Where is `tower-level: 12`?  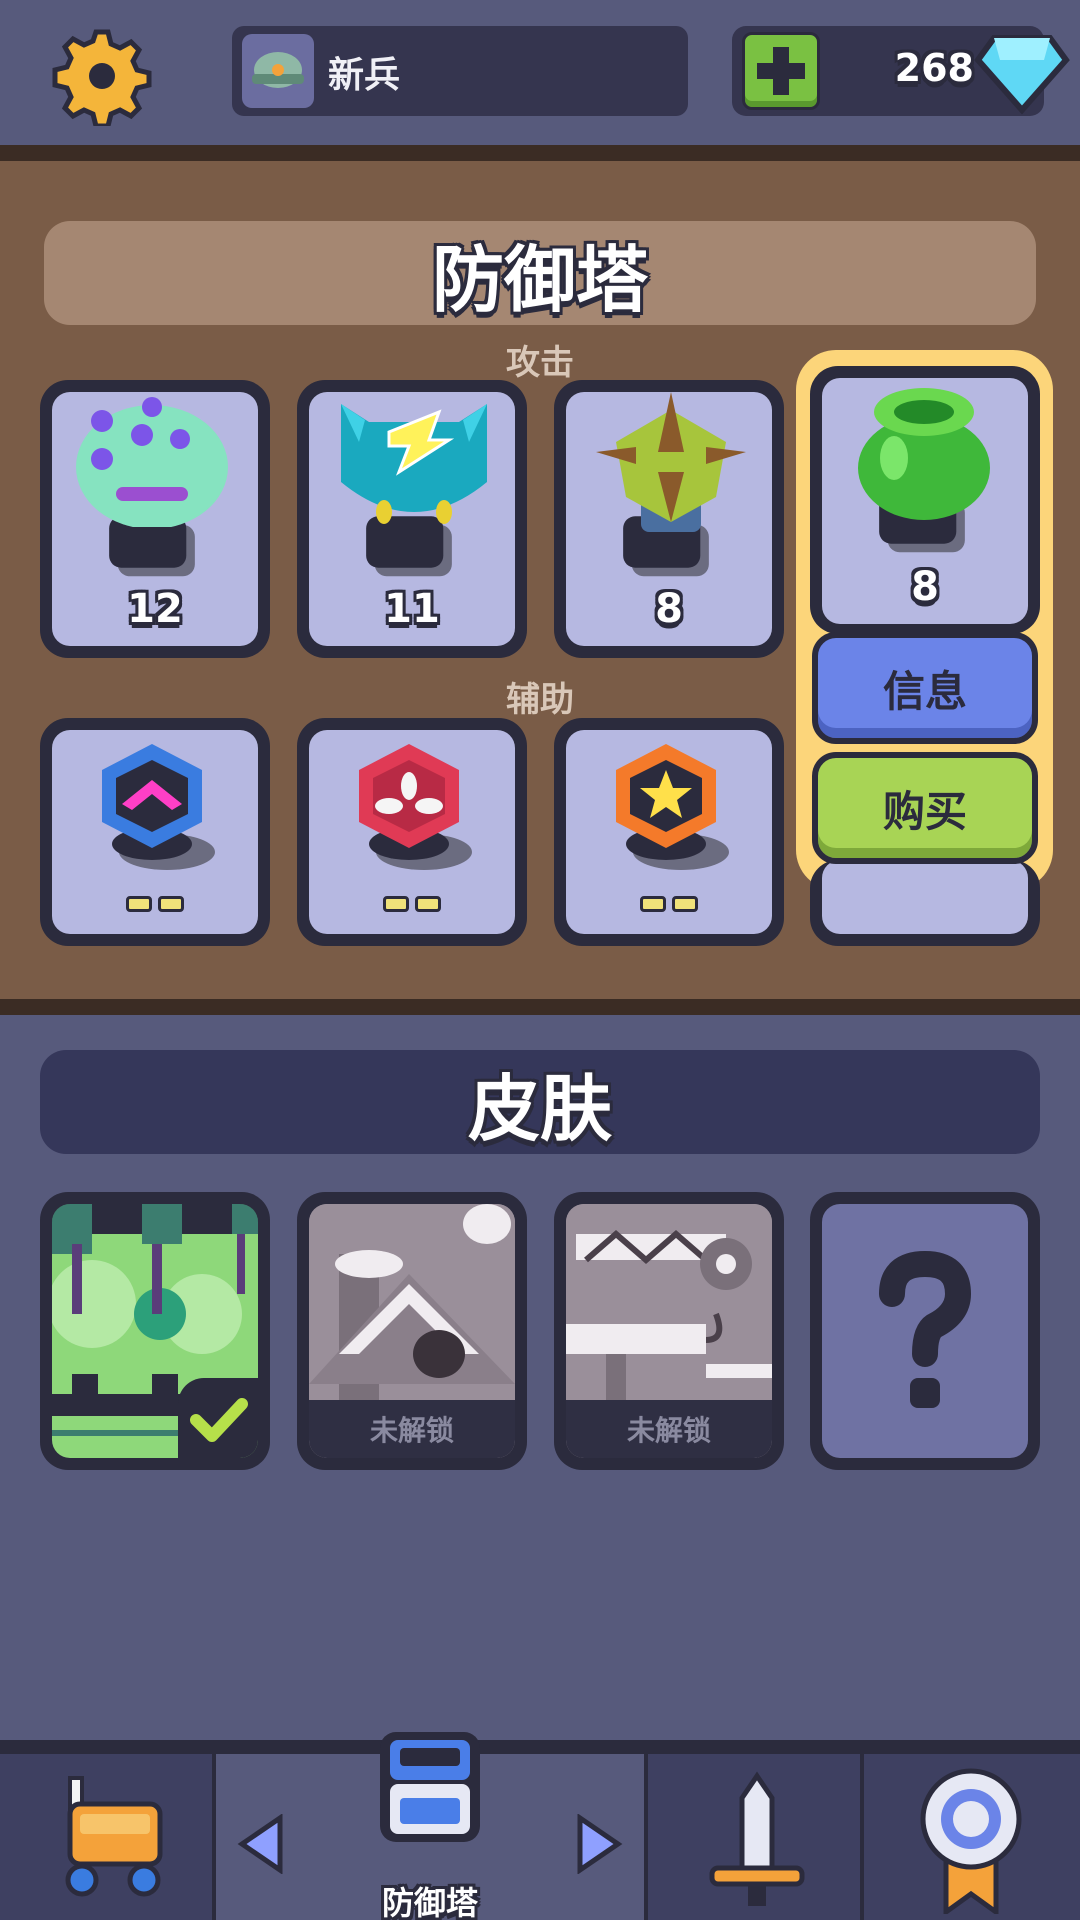 tower-level: 12 is located at coordinates (155, 609).